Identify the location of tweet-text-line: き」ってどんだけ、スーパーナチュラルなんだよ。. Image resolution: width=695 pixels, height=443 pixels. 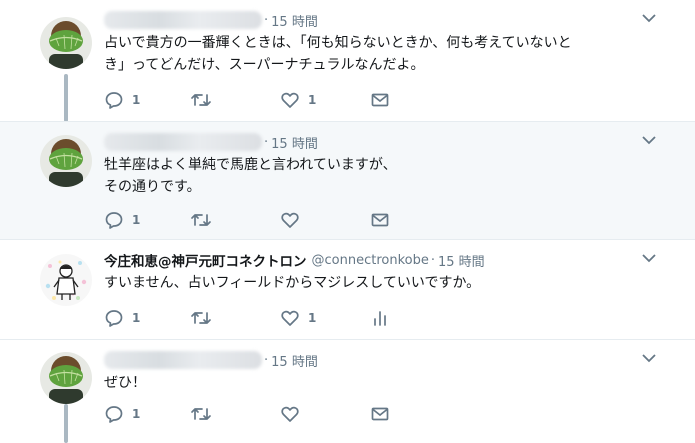
(264, 65).